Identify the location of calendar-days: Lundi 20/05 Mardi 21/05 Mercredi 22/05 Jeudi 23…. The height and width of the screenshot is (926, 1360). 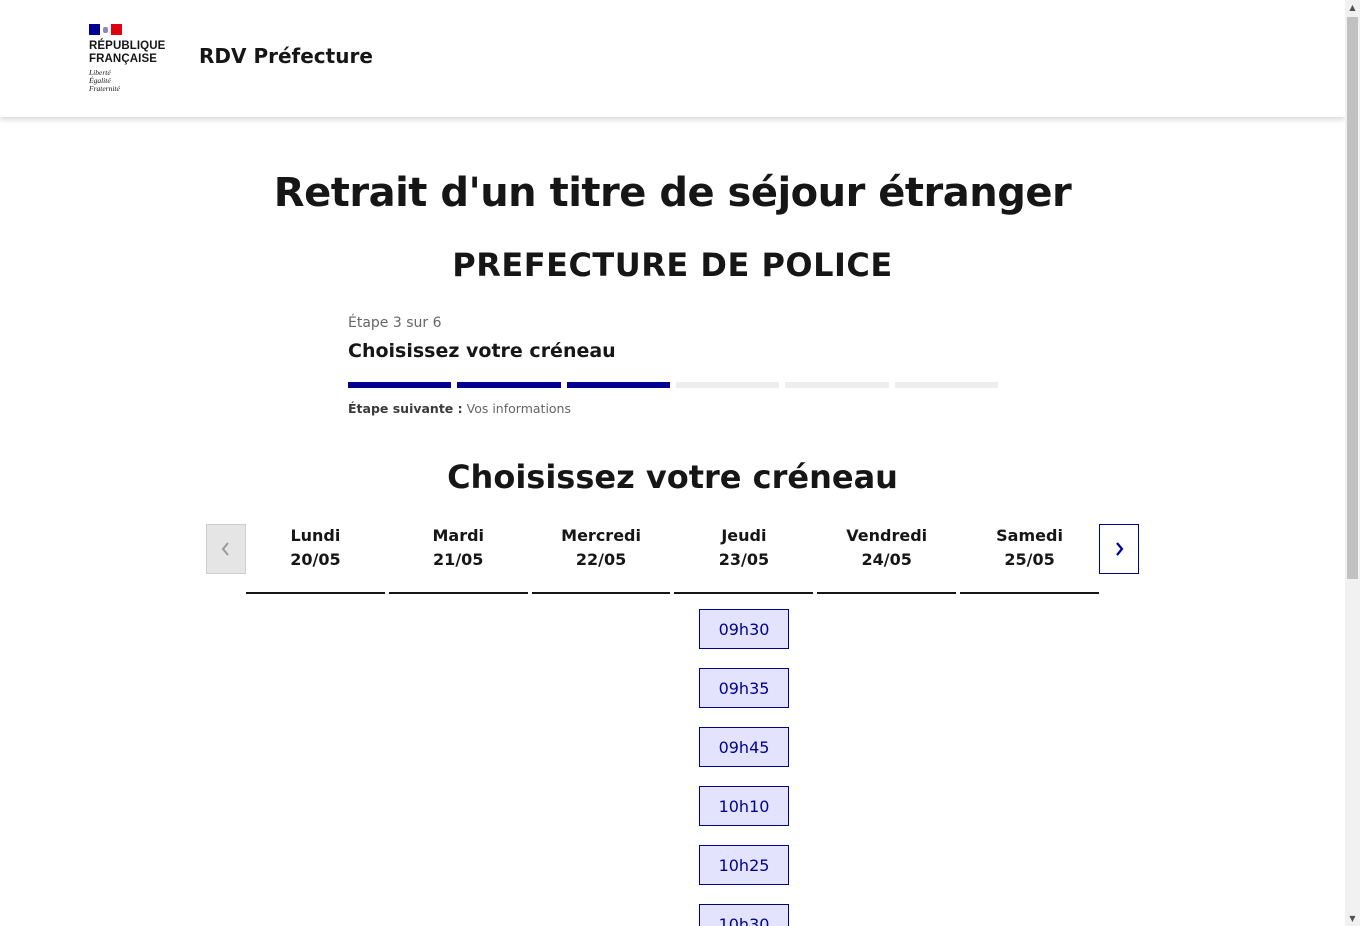
(672, 559).